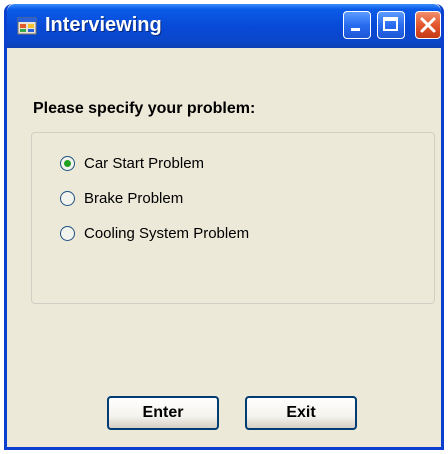 The width and height of the screenshot is (448, 454). What do you see at coordinates (163, 413) in the screenshot?
I see `enter-button: Enter` at bounding box center [163, 413].